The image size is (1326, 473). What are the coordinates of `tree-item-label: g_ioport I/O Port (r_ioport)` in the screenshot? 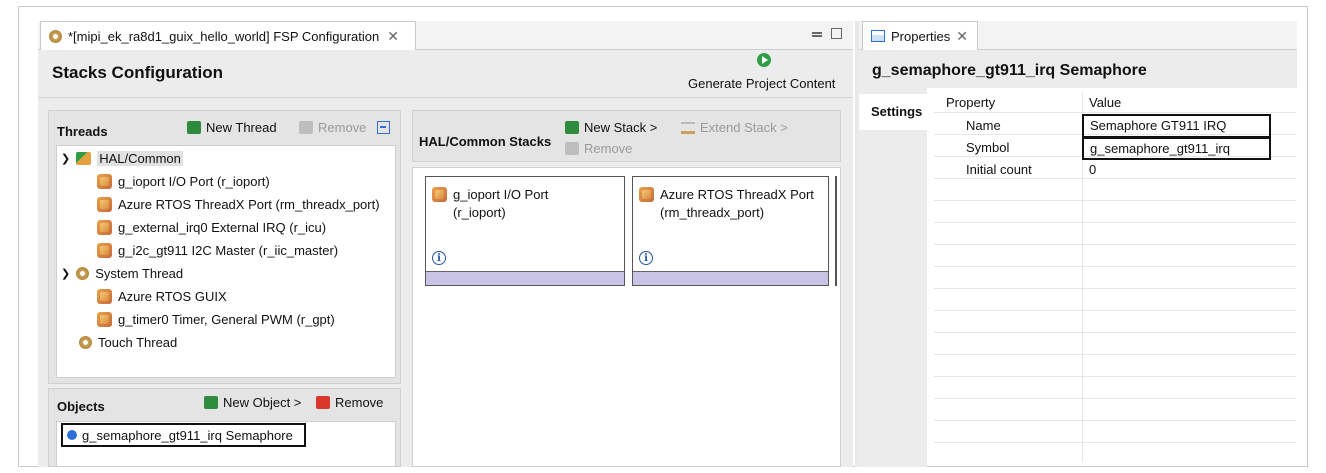 It's located at (194, 181).